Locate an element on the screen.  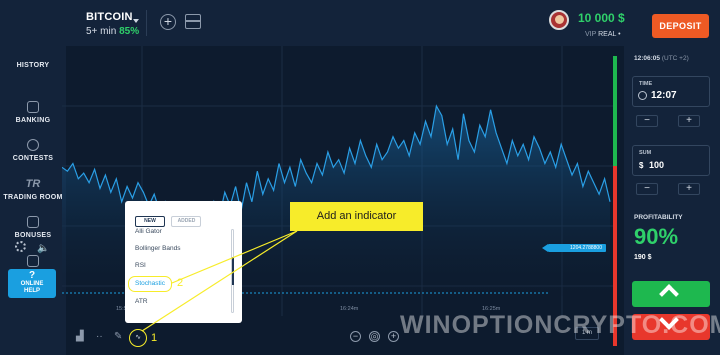
sum-increase-button: + is located at coordinates (689, 189).